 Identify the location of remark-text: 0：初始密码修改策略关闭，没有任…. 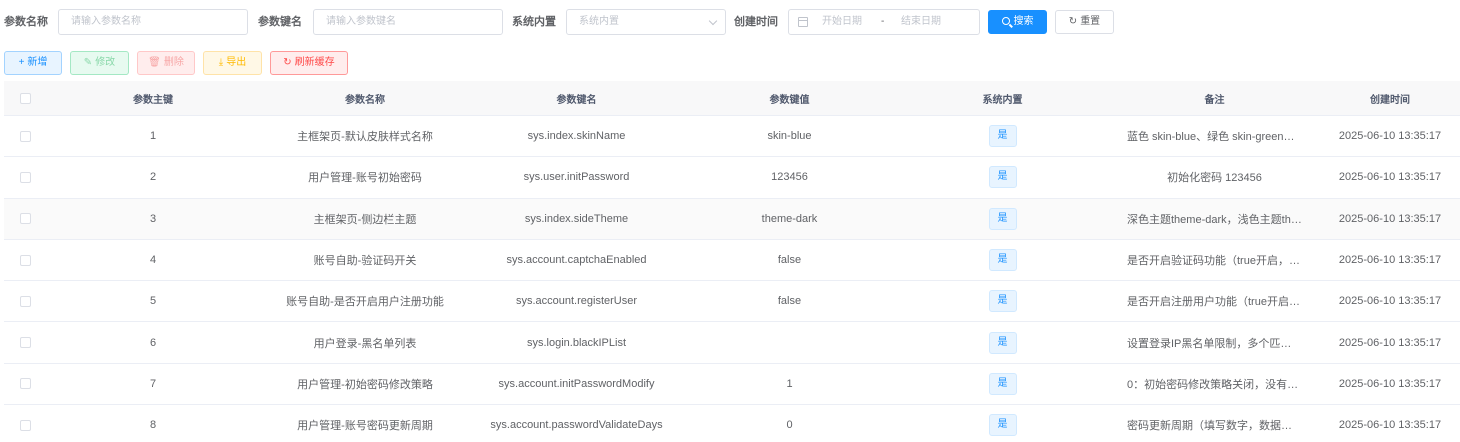
(1214, 384).